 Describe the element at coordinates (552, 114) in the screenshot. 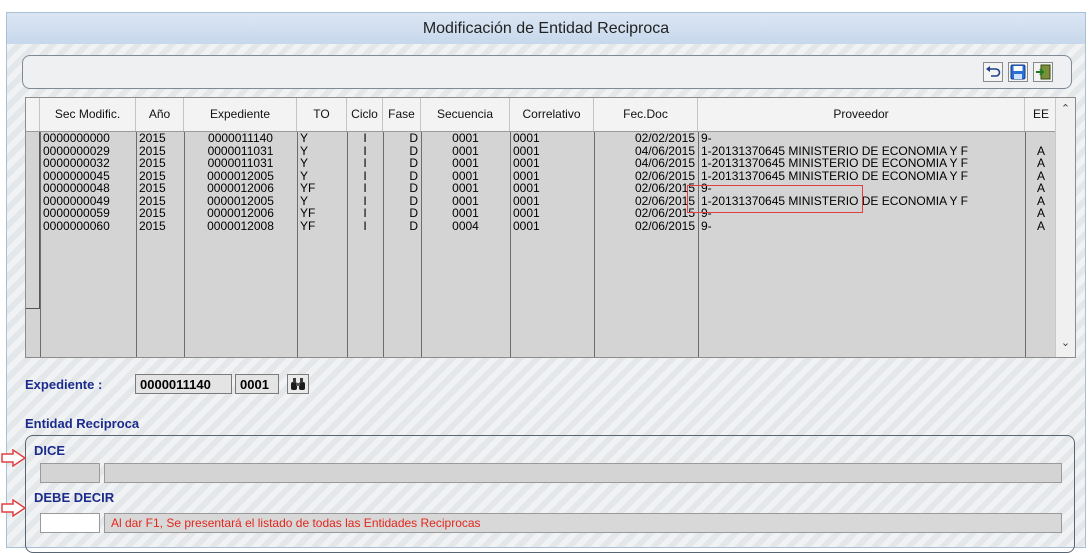

I see `header-correlativo: Correlativo` at that location.